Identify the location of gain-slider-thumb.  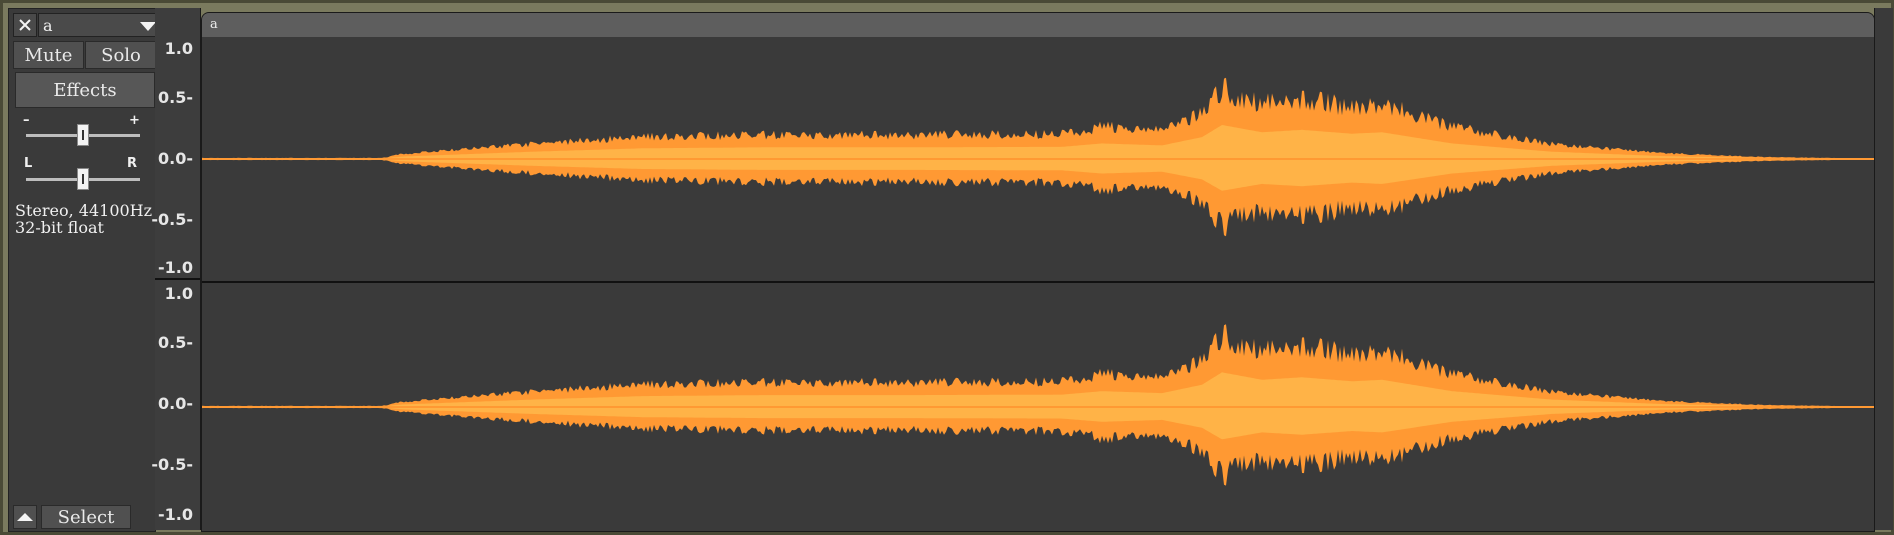
(83, 135).